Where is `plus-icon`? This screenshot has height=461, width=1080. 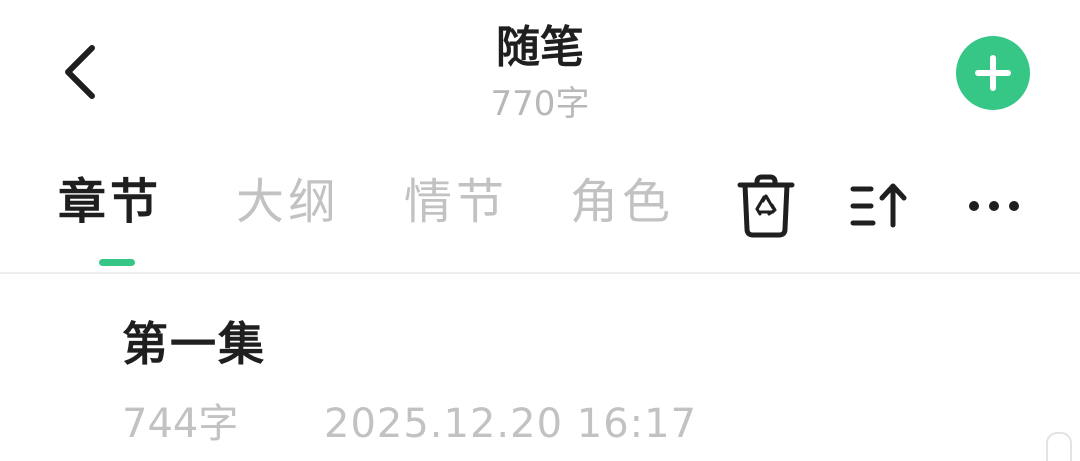
plus-icon is located at coordinates (993, 73).